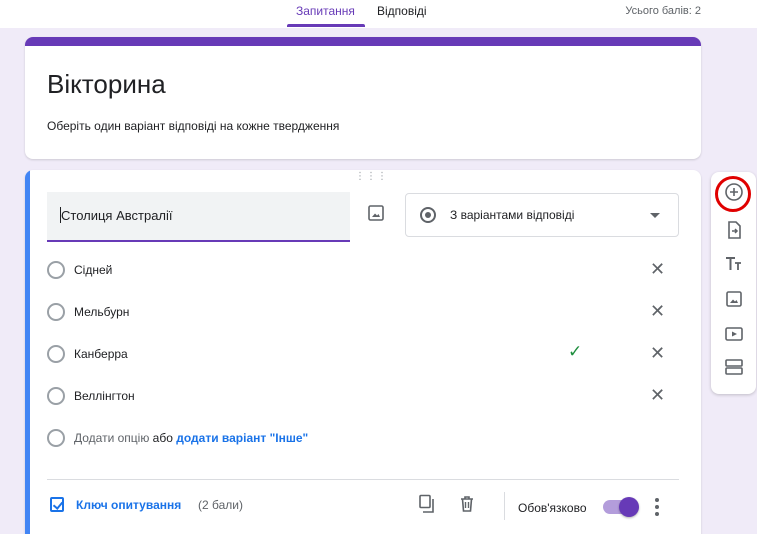  I want to click on option-item: Мельбурн ✕, so click(362, 312).